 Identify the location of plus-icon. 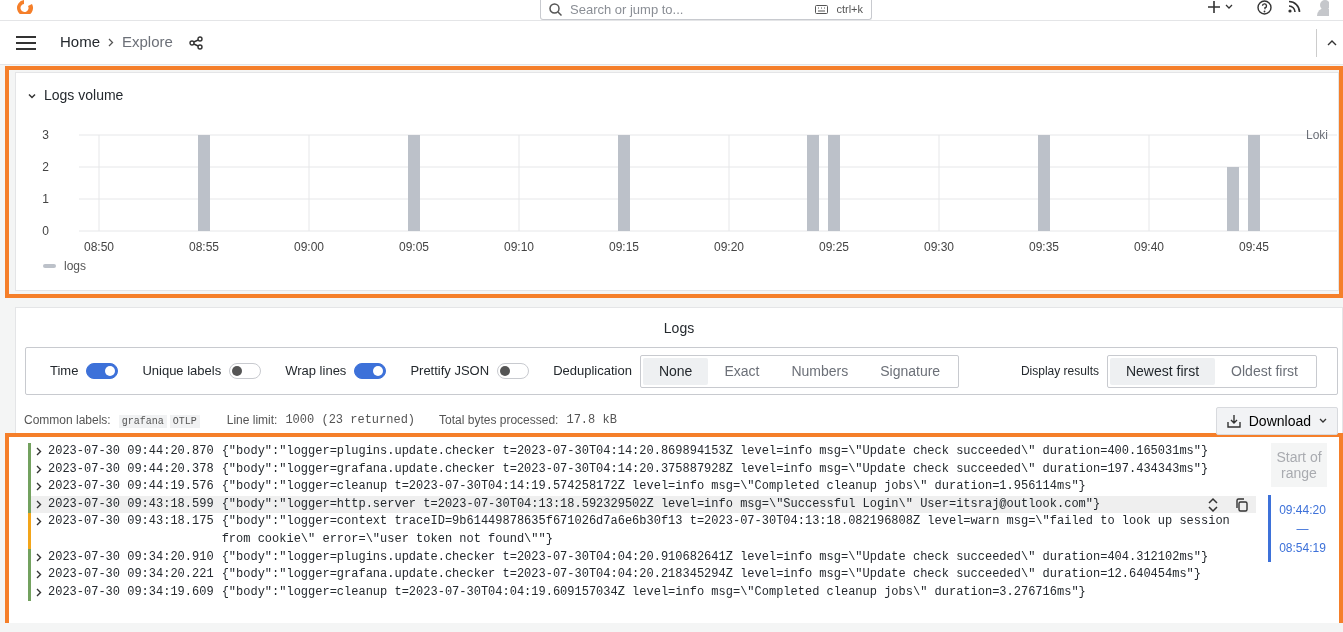
(1214, 7).